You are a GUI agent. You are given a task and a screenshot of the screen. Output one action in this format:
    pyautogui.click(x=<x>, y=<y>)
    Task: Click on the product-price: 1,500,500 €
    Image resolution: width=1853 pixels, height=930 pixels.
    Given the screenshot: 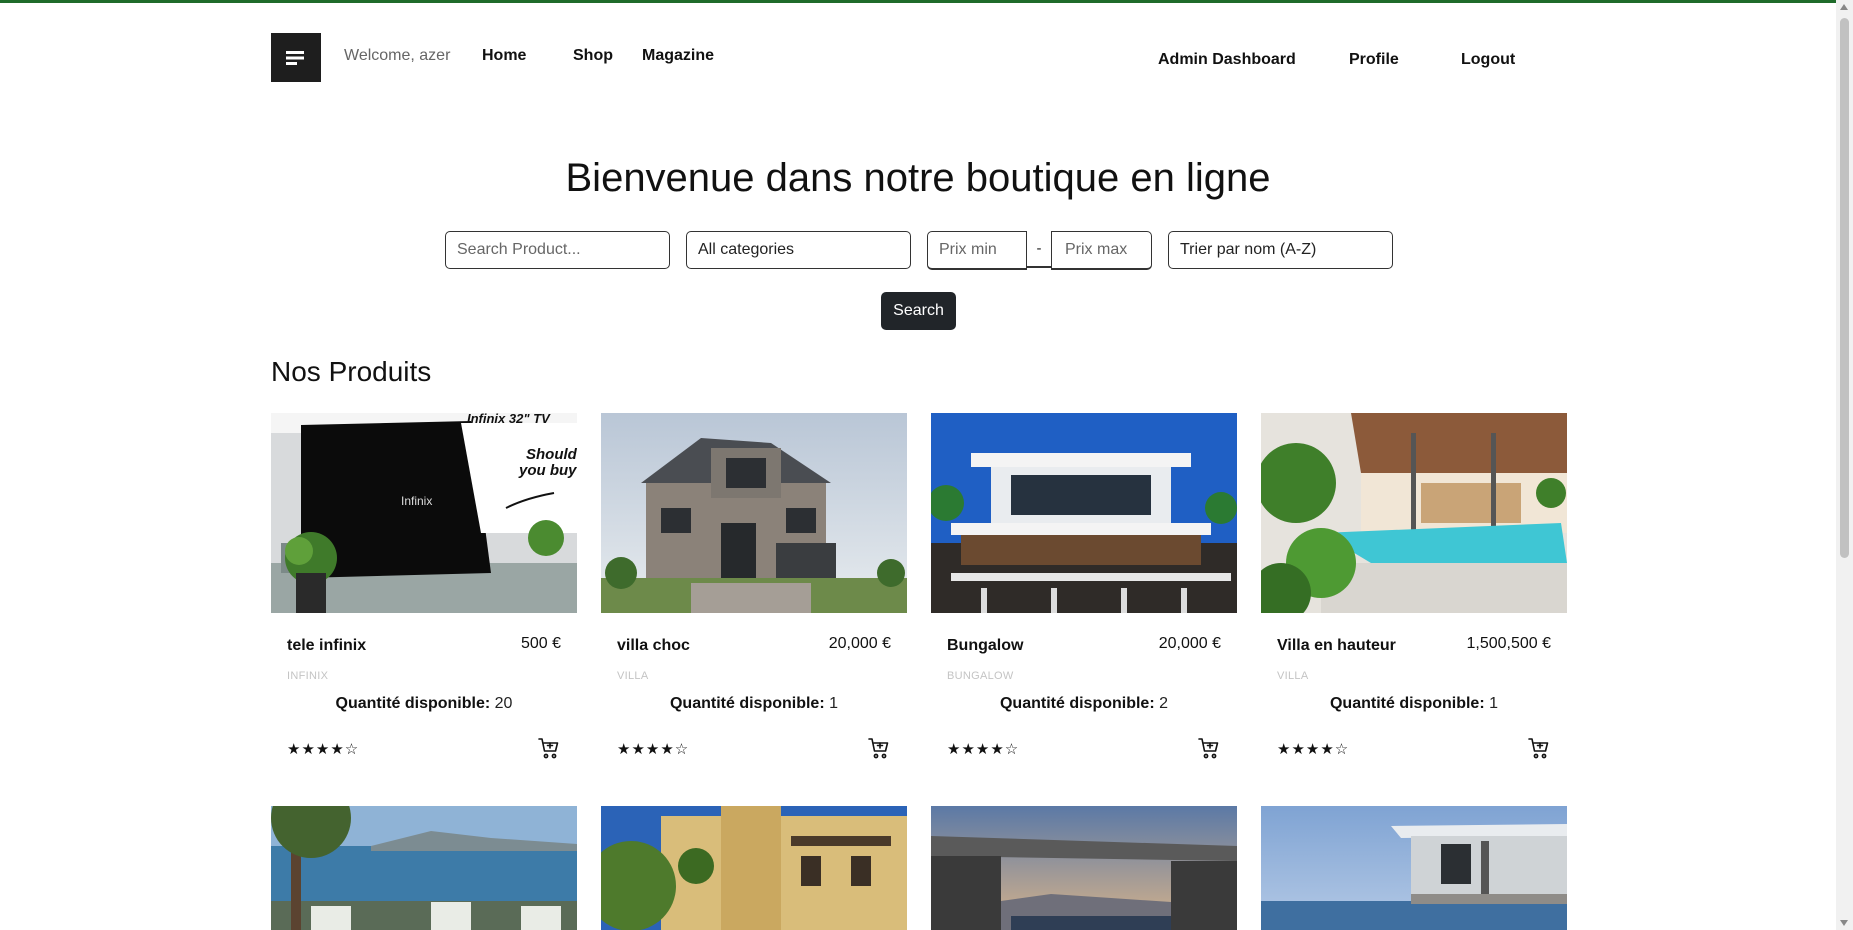 What is the action you would take?
    pyautogui.click(x=1508, y=643)
    